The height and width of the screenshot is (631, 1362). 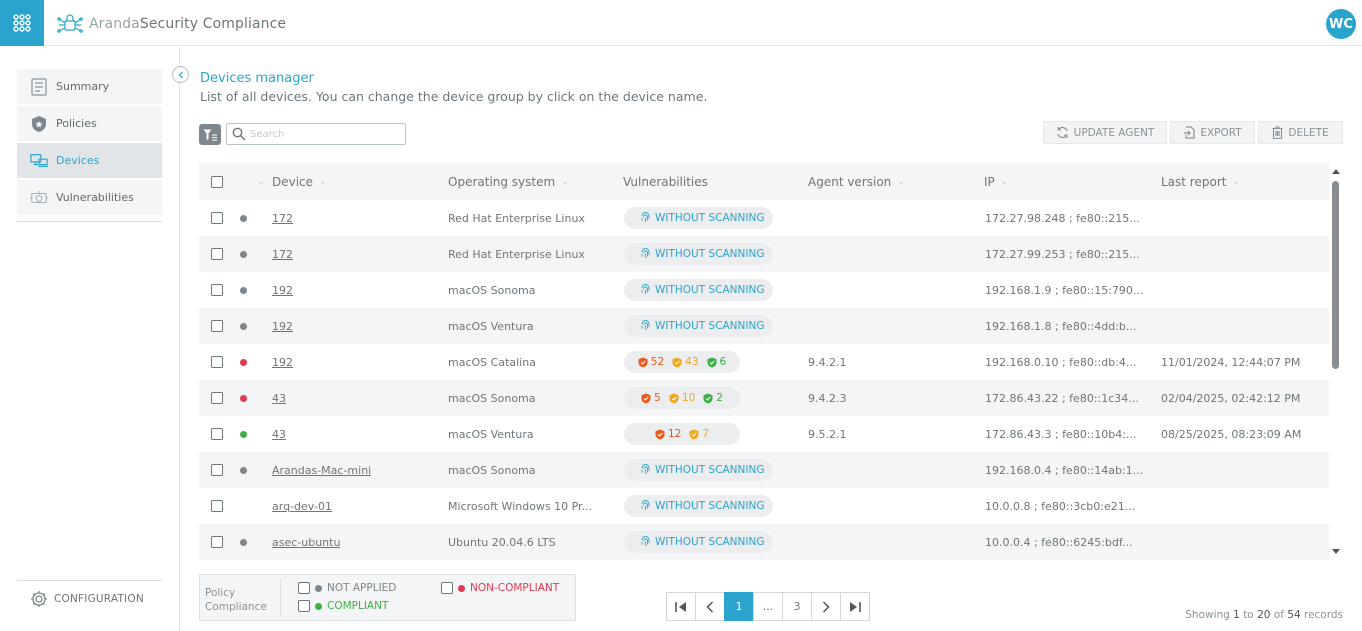 What do you see at coordinates (1105, 132) in the screenshot?
I see `update-agent-button: UPDATE AGENT` at bounding box center [1105, 132].